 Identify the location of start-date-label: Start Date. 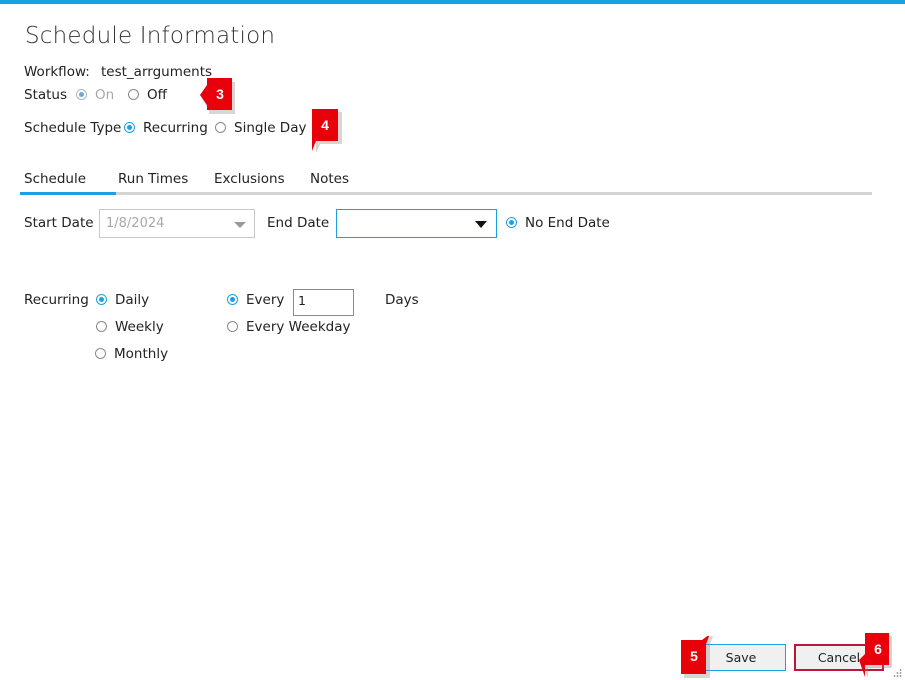
(59, 223).